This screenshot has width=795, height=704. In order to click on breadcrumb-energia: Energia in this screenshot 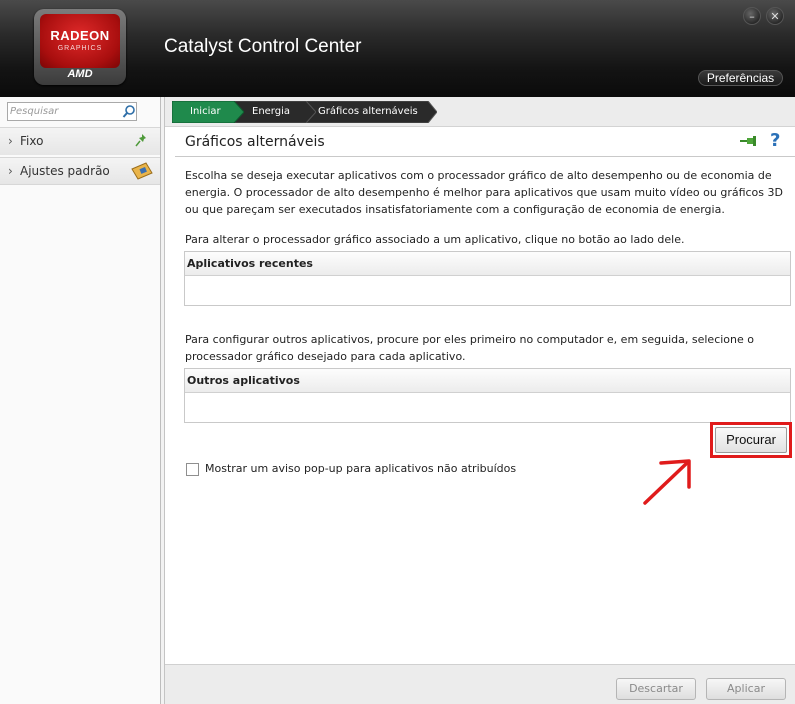, I will do `click(275, 112)`.